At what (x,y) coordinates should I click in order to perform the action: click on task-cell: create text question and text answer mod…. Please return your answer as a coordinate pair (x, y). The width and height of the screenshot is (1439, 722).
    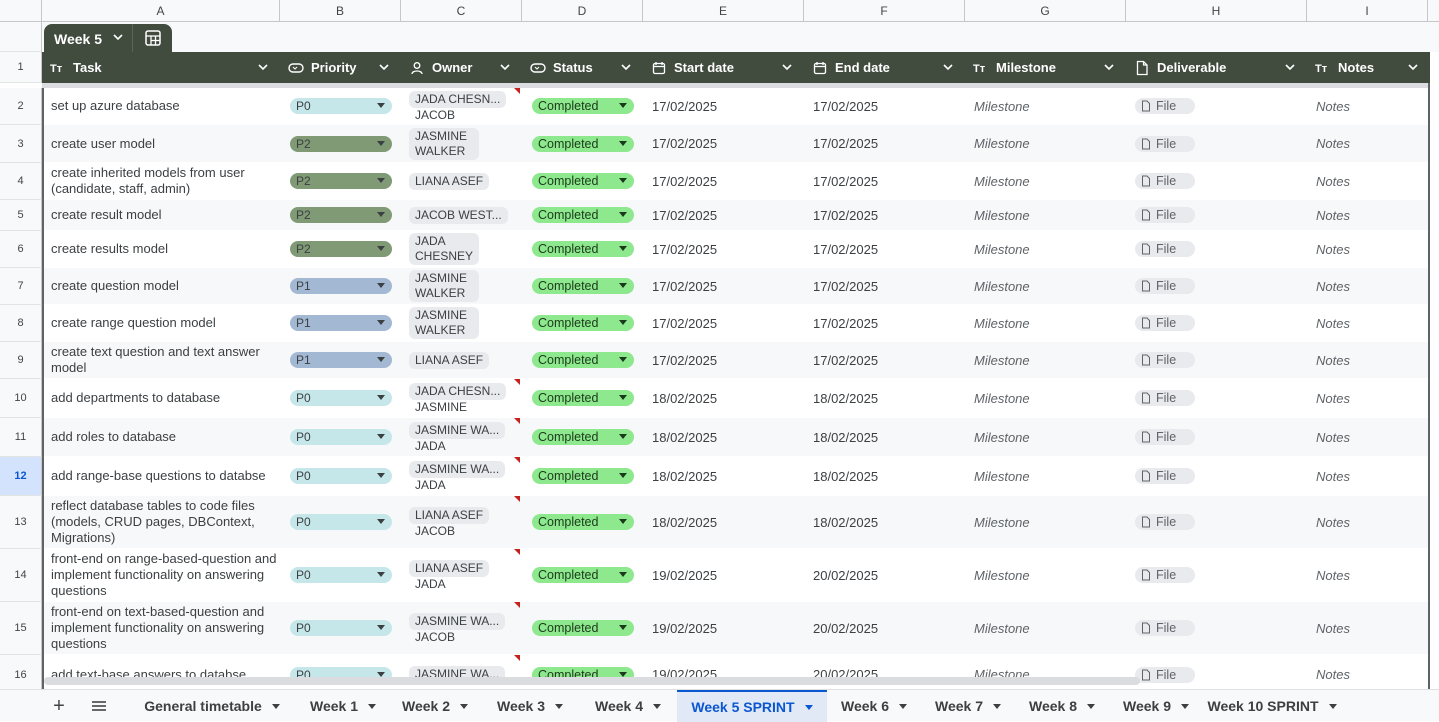
    Looking at the image, I should click on (166, 360).